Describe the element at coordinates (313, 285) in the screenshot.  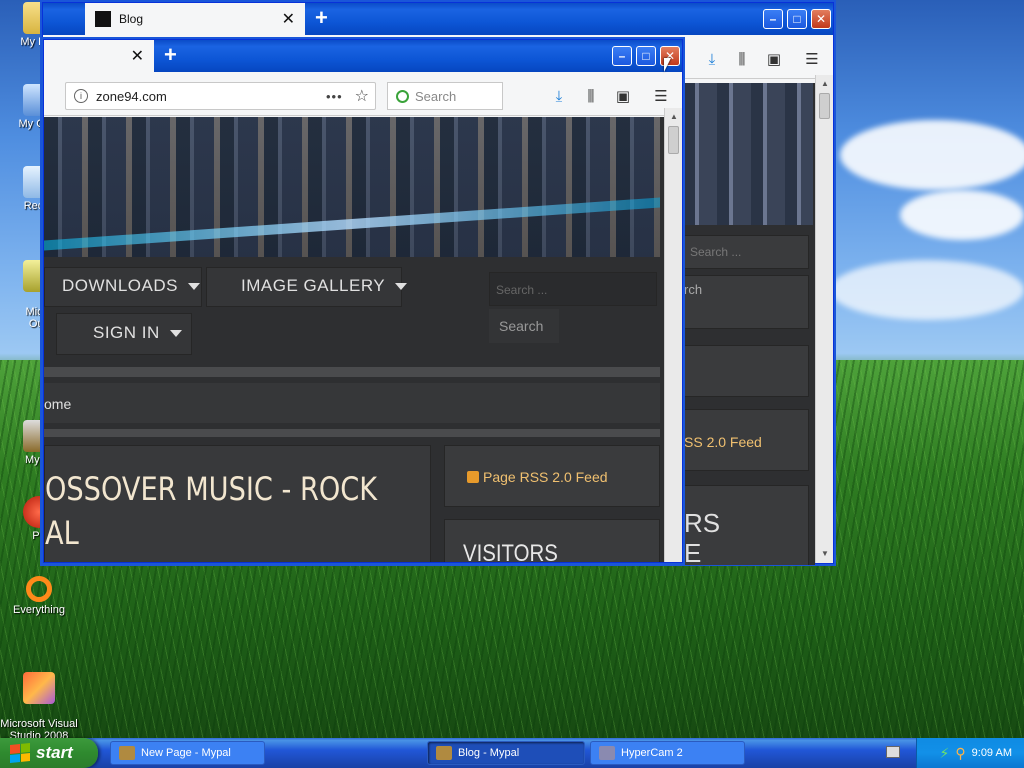
I see `menu-label: IMAGE GALLERY` at that location.